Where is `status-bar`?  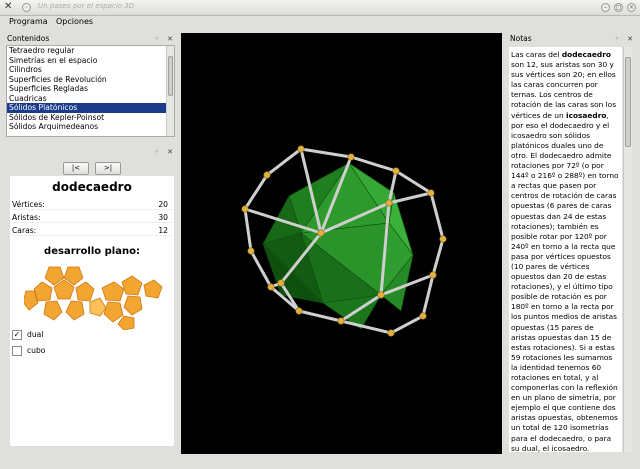
status-bar is located at coordinates (320, 462).